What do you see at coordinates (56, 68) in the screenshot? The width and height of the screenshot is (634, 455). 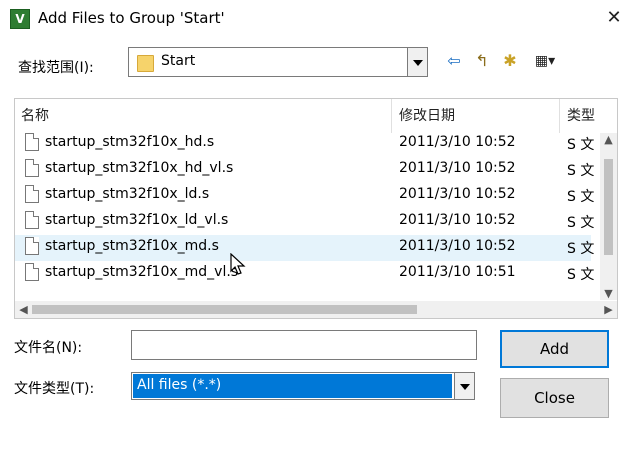 I see `look-in-label: 查找范围(I):` at bounding box center [56, 68].